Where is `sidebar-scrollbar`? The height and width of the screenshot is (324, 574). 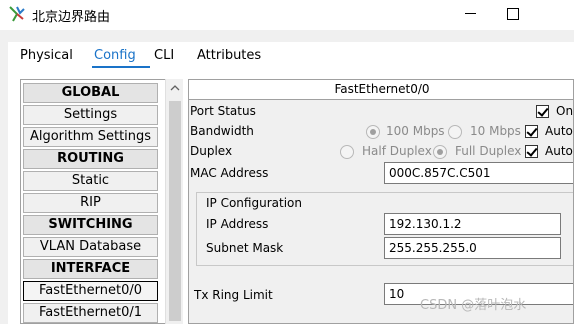
sidebar-scrollbar is located at coordinates (174, 201).